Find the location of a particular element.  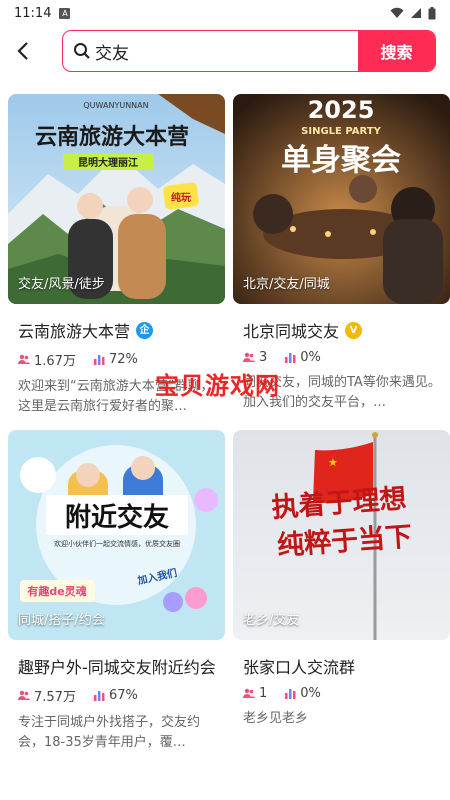

card-tags: 老乡/交友 is located at coordinates (271, 620).